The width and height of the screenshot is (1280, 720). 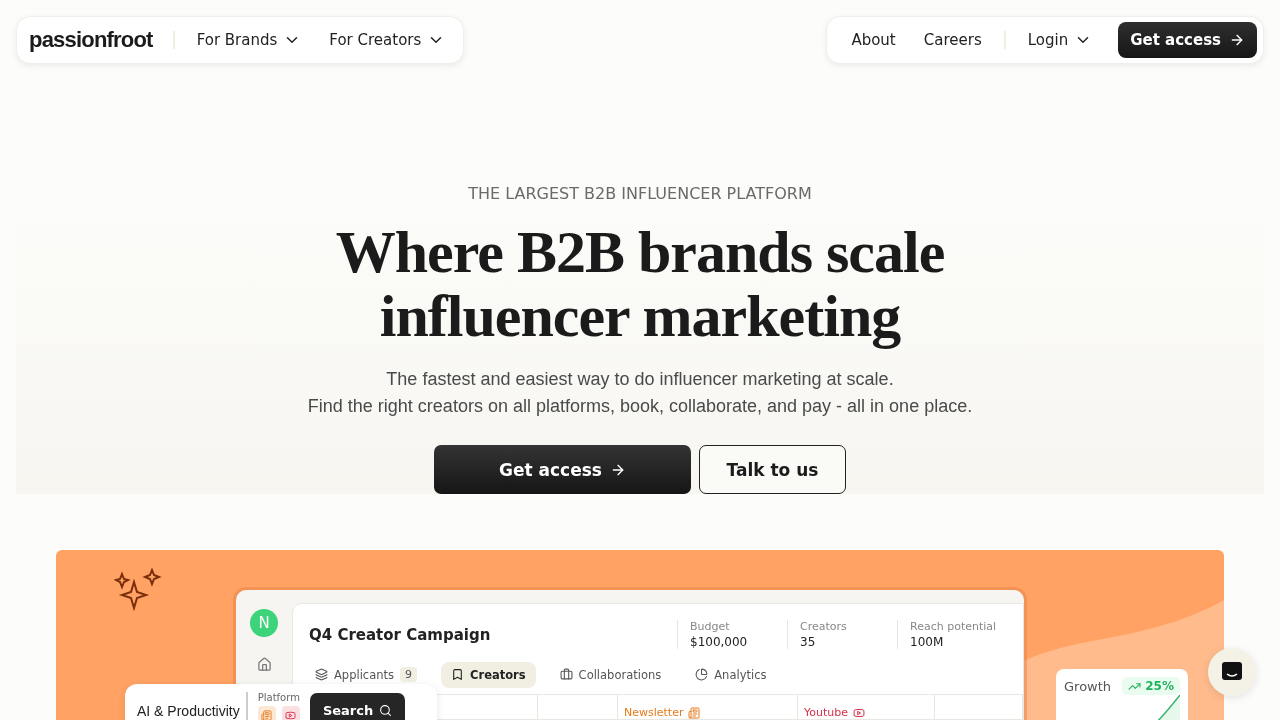 I want to click on nav-link: Careers, so click(x=952, y=40).